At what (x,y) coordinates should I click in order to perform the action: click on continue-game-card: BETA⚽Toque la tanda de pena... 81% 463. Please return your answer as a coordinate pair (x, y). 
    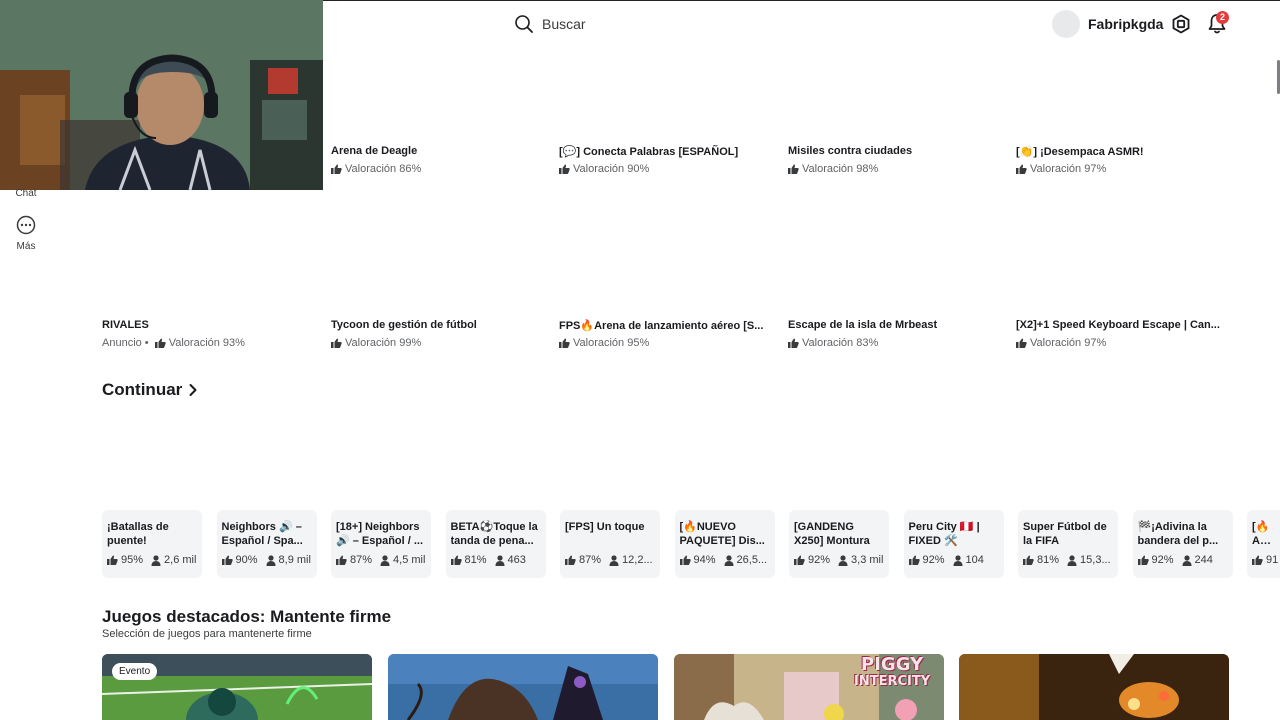
    Looking at the image, I should click on (495, 544).